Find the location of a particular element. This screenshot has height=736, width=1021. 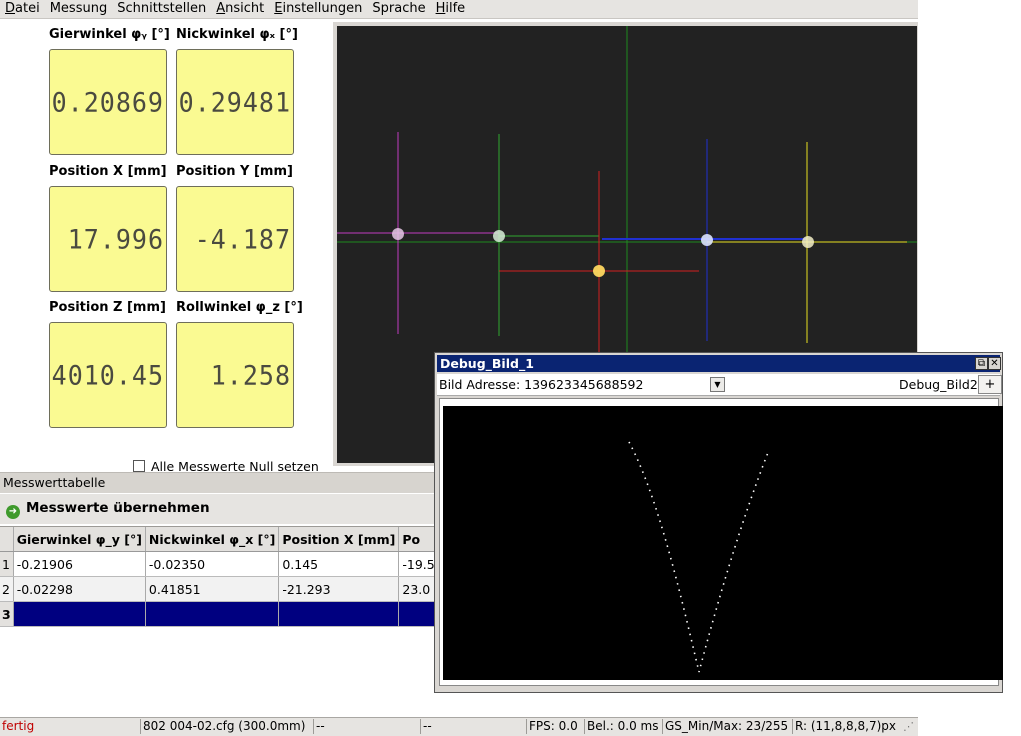

display-rollwinkel: 1.258 is located at coordinates (235, 375).